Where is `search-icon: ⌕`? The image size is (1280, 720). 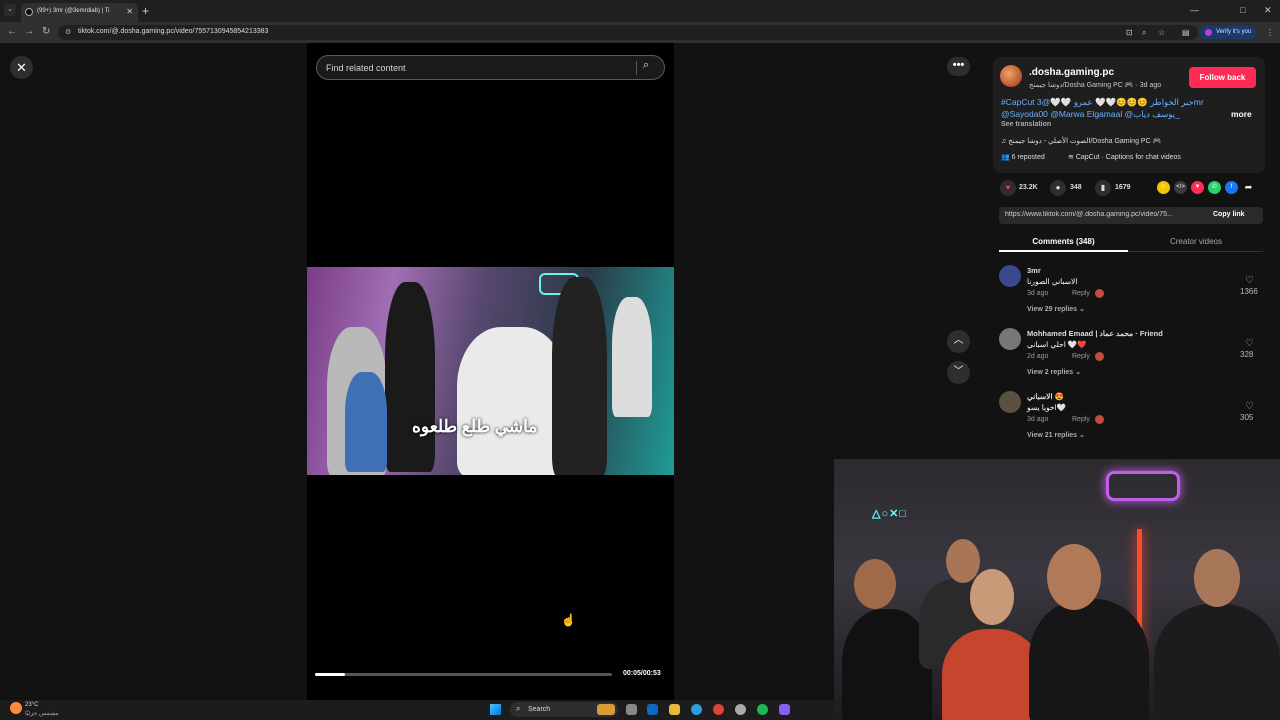
search-icon: ⌕ is located at coordinates (646, 65).